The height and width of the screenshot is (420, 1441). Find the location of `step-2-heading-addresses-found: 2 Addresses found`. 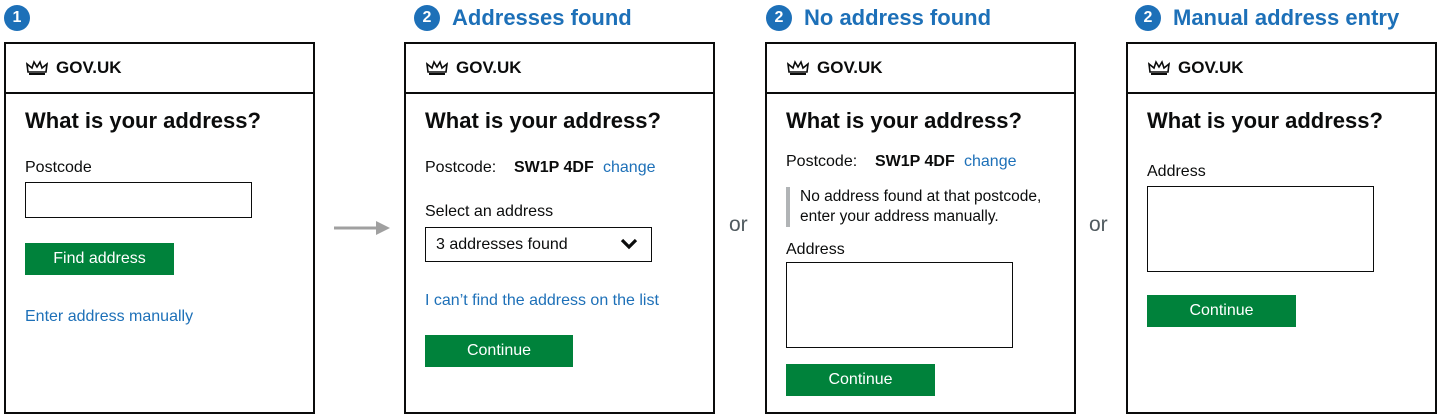

step-2-heading-addresses-found: 2 Addresses found is located at coordinates (523, 18).